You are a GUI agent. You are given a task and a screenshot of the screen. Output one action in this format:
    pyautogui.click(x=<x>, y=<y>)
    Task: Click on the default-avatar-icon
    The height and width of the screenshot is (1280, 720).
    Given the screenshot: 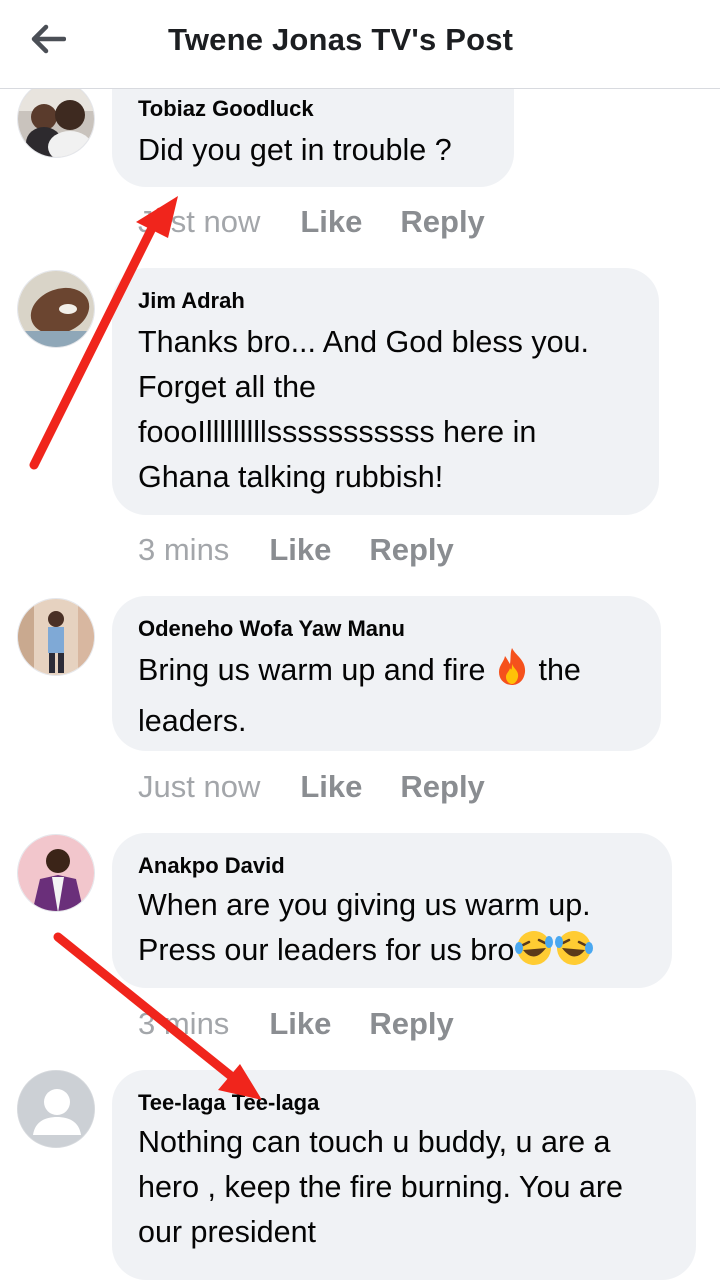 What is the action you would take?
    pyautogui.click(x=56, y=1109)
    